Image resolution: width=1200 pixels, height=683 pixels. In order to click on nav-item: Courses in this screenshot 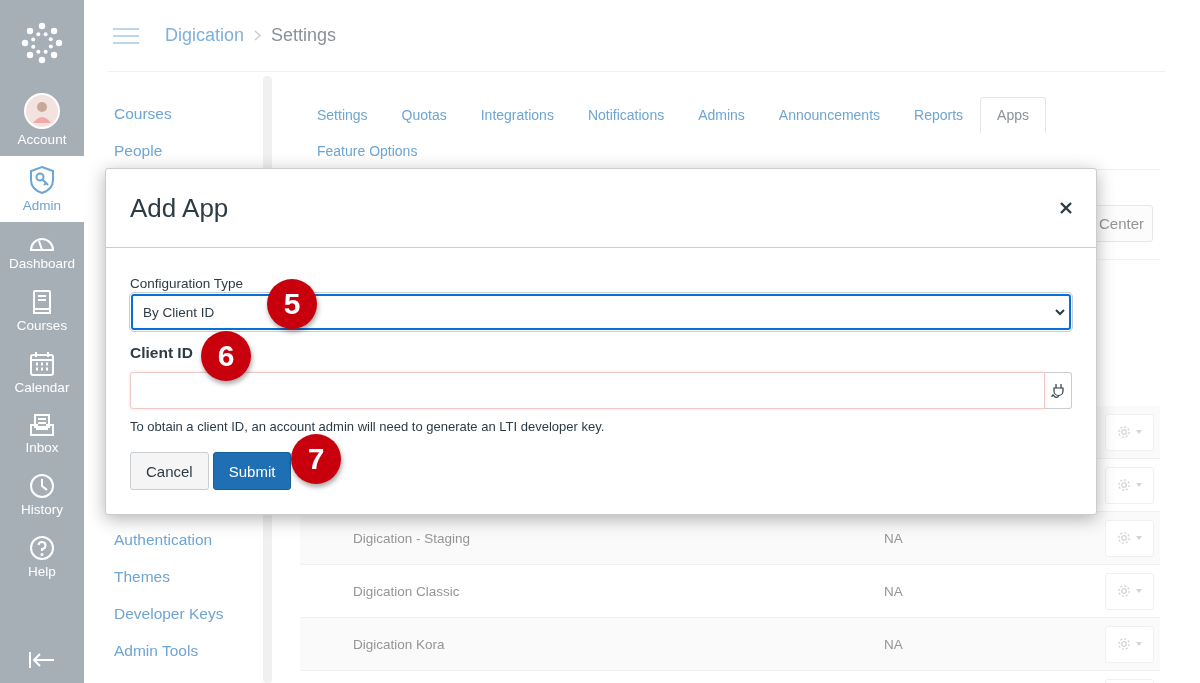, I will do `click(42, 311)`.